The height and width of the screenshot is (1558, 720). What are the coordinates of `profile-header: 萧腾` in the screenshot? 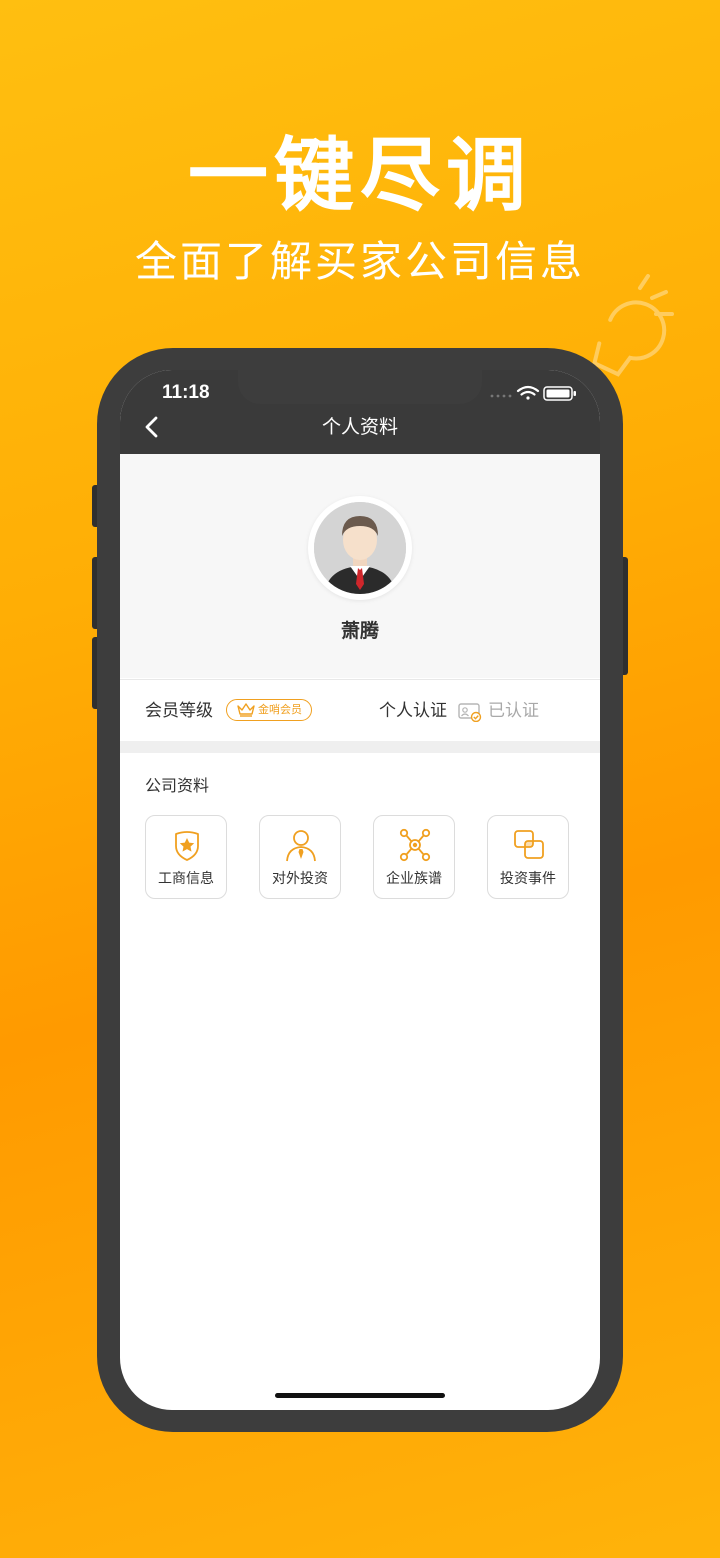 It's located at (360, 566).